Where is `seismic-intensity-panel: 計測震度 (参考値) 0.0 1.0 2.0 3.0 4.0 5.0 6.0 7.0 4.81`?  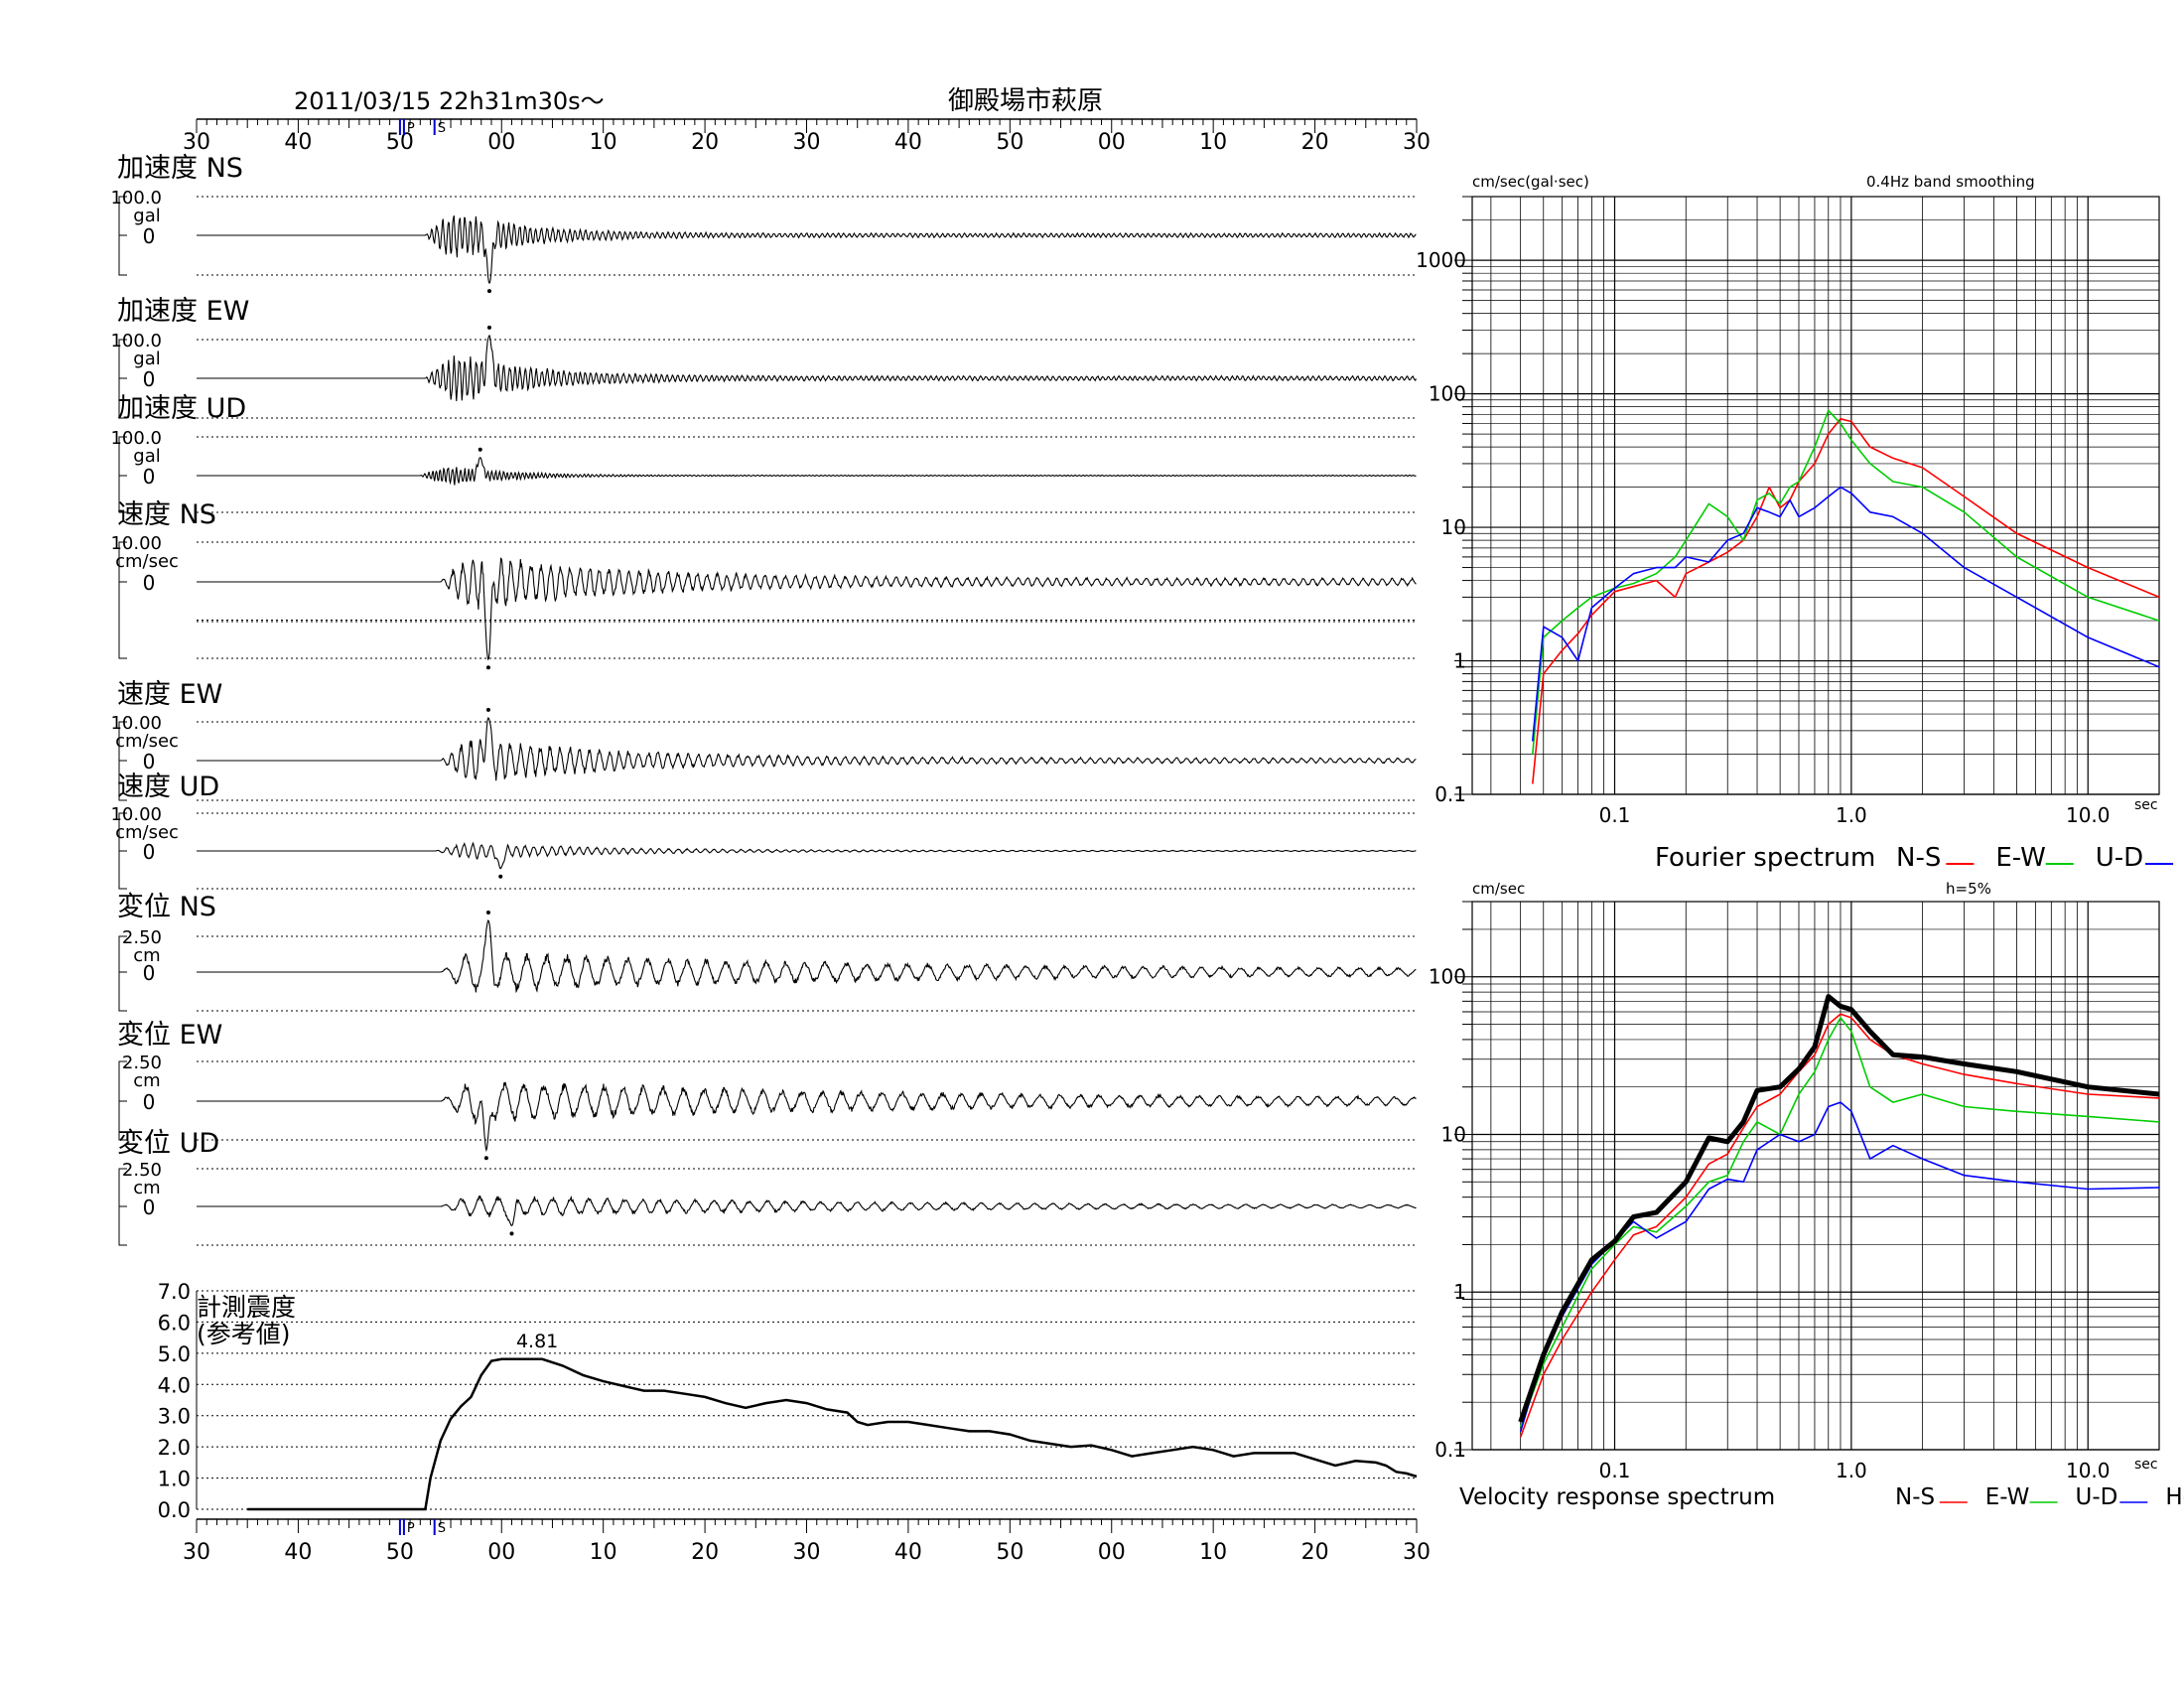 seismic-intensity-panel: 計測震度 (参考値) 0.0 1.0 2.0 3.0 4.0 5.0 6.0 7.0 4.81 is located at coordinates (788, 1401).